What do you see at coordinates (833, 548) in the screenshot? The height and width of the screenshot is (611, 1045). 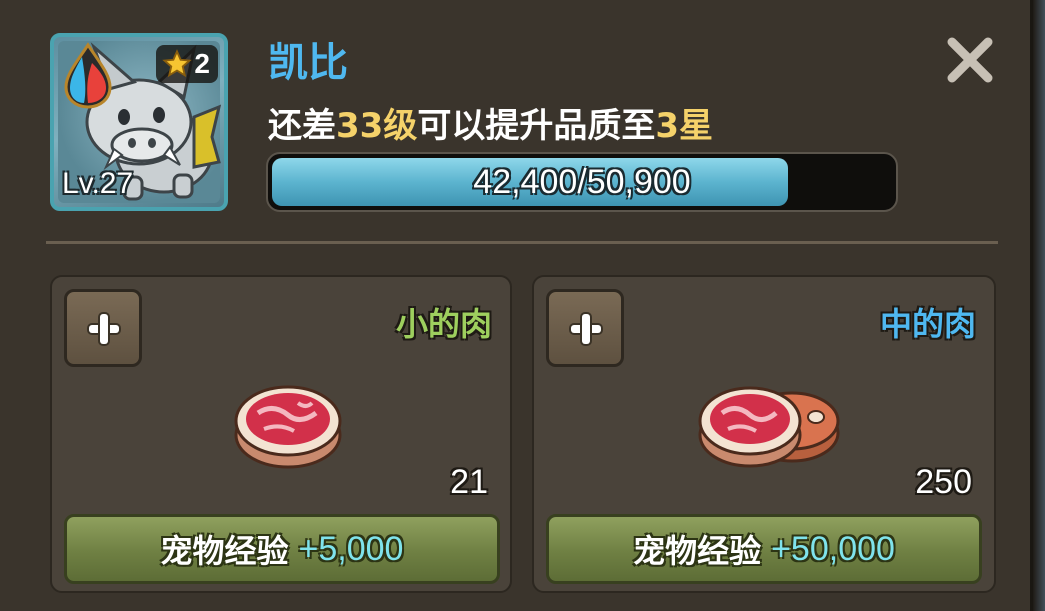 I see `exp-value: +50,000` at bounding box center [833, 548].